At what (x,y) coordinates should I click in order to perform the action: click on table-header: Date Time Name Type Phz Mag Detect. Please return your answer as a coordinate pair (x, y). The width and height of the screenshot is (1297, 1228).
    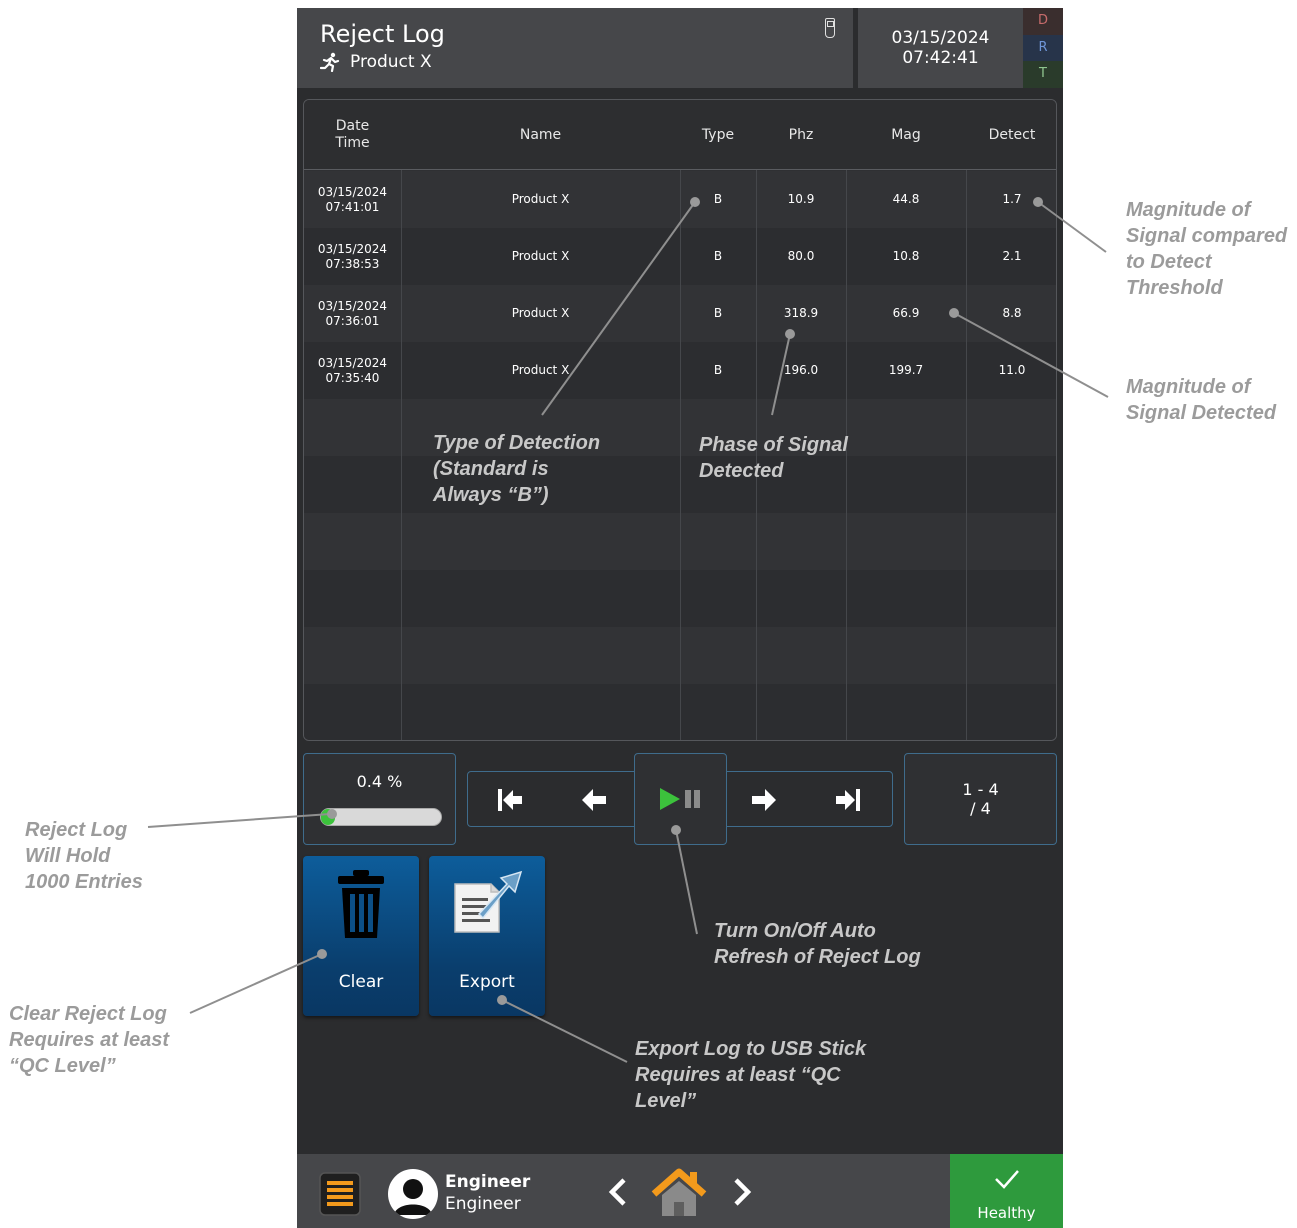
    Looking at the image, I should click on (680, 135).